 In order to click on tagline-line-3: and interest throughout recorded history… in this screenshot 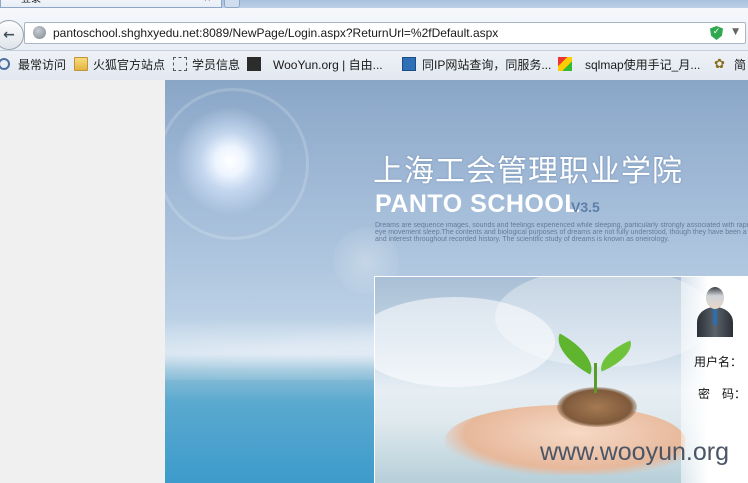, I will do `click(522, 239)`.